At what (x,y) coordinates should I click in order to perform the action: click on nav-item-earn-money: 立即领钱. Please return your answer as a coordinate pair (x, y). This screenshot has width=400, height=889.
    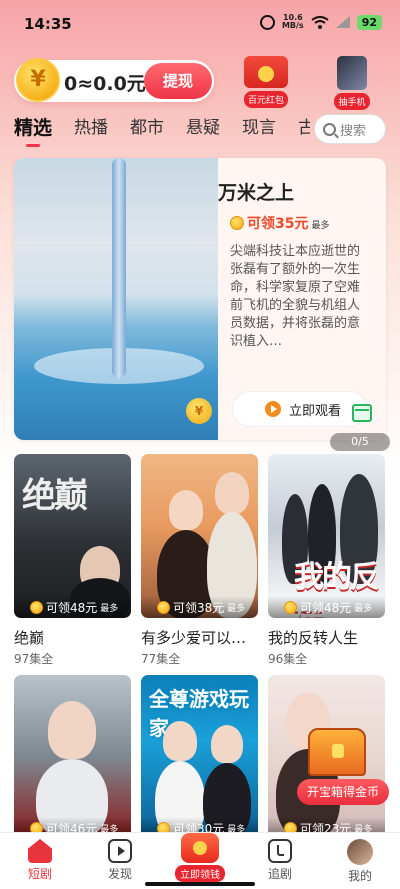
    Looking at the image, I should click on (200, 861).